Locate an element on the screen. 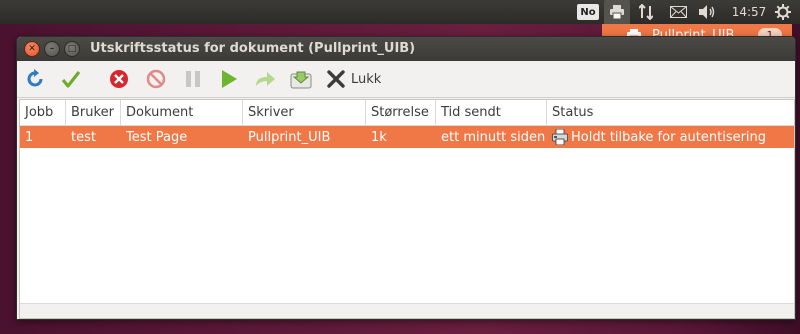  toolbar: Lukk is located at coordinates (406, 79).